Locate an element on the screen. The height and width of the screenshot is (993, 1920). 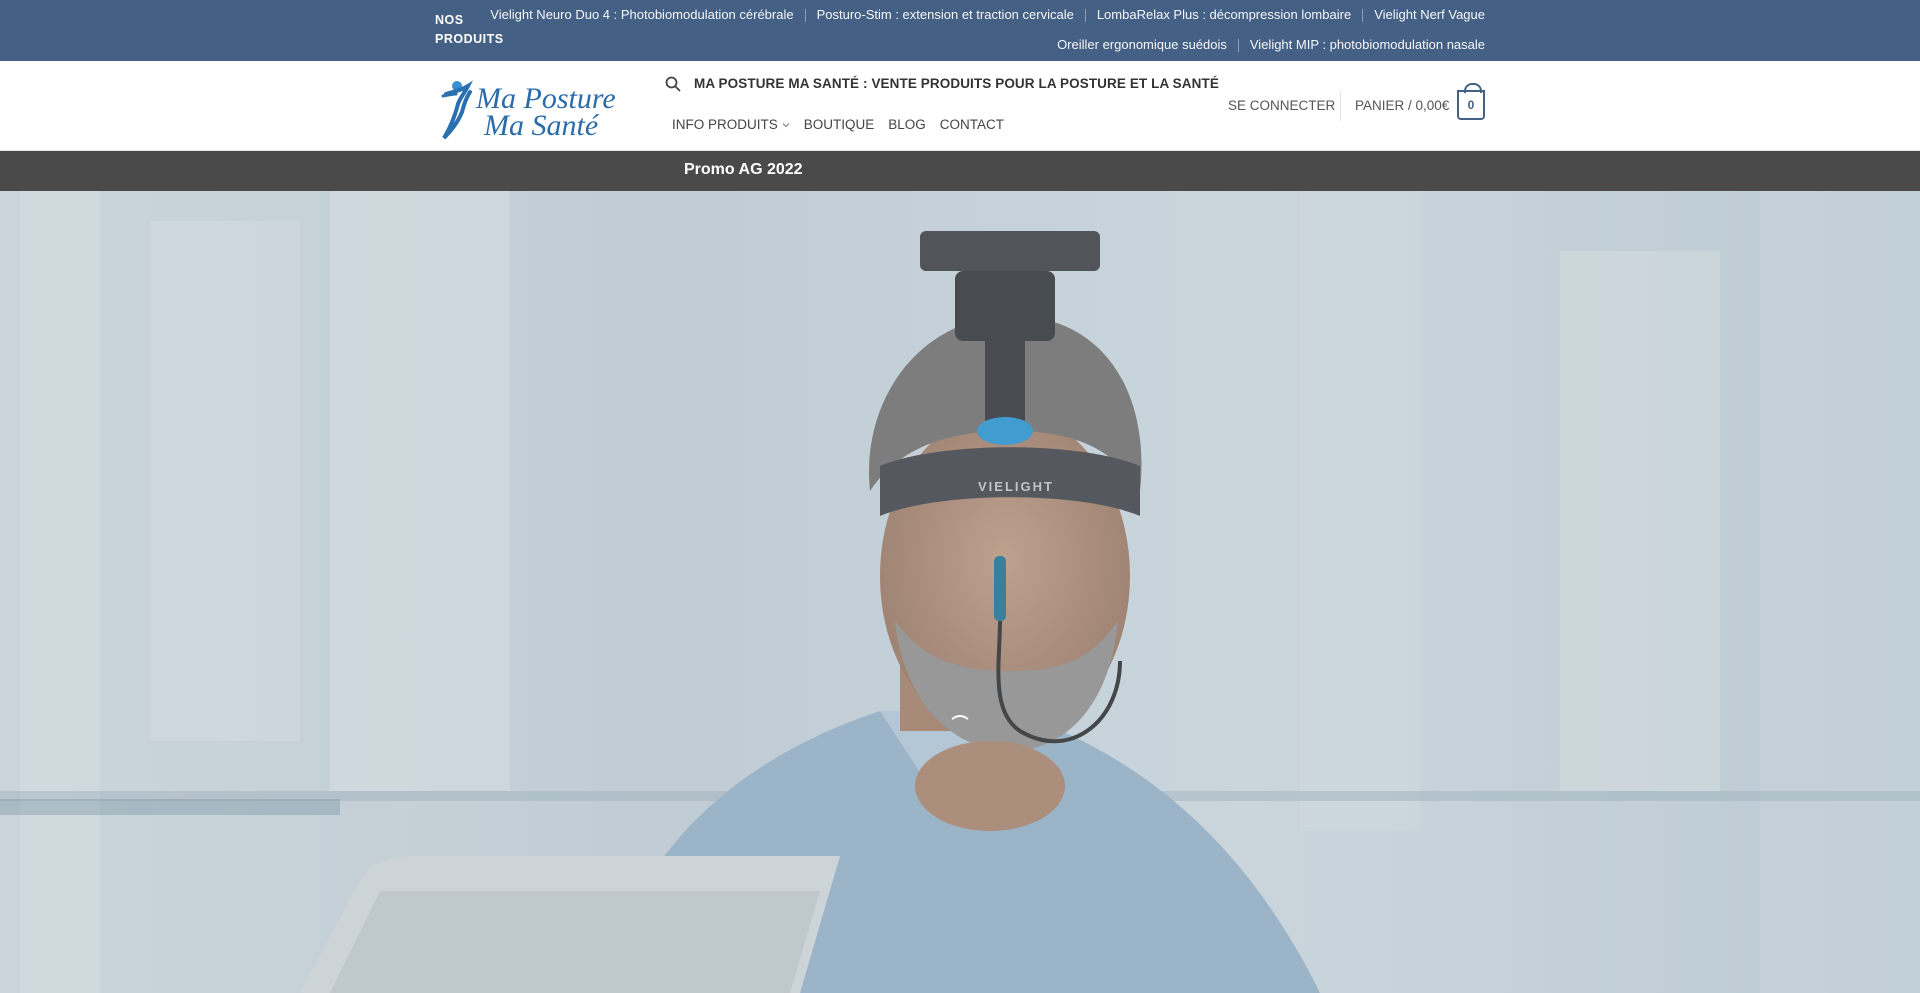
cart-link: PANIER / 0,00€ is located at coordinates (1402, 105).